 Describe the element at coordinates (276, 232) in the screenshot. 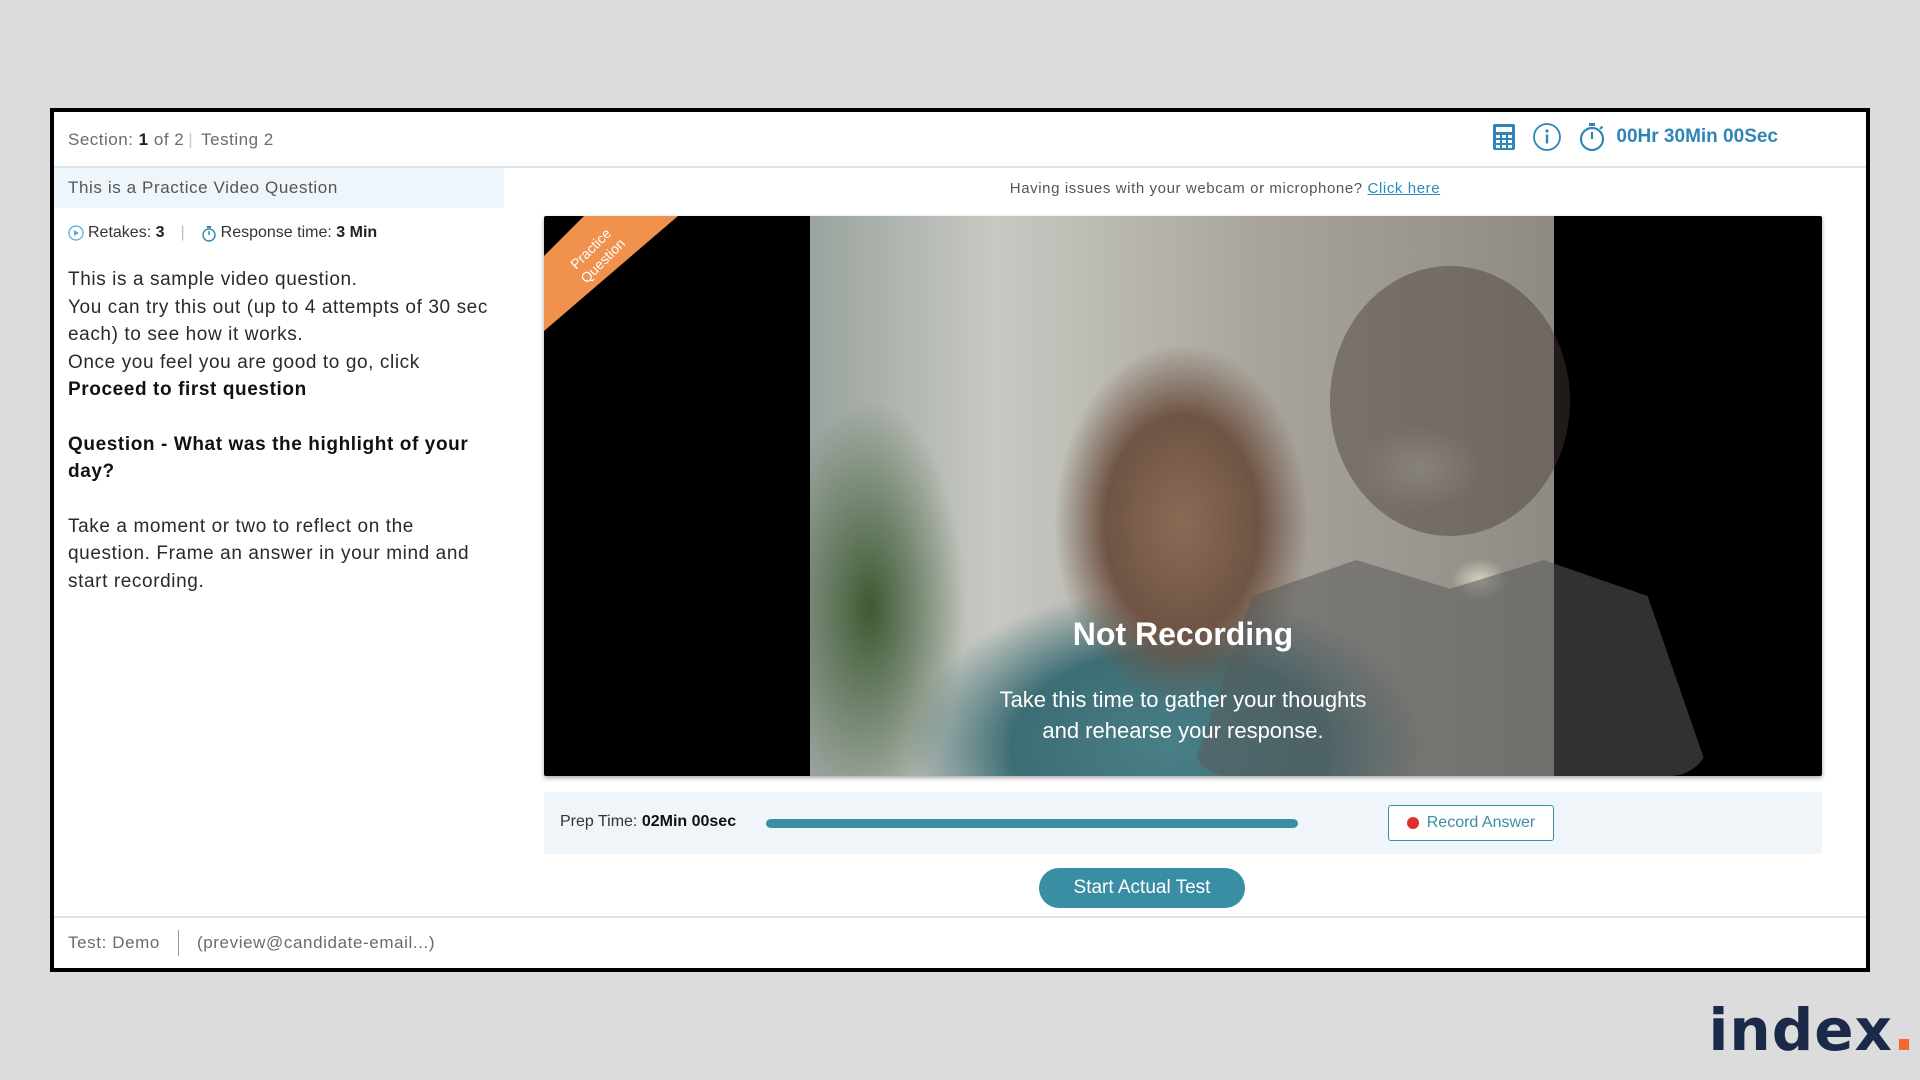

I see `response-time-label: Response time:` at that location.